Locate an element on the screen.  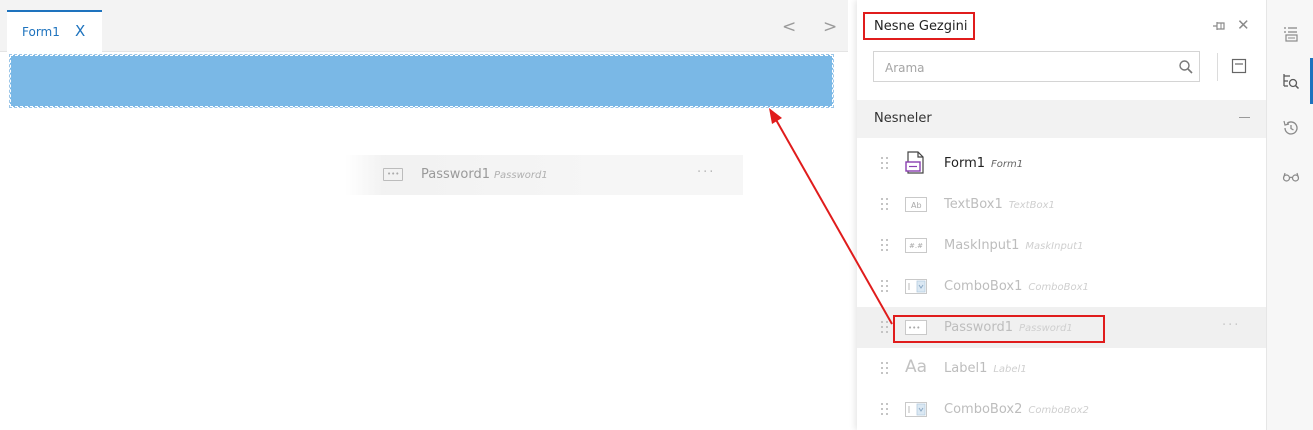
collapse-all-icon is located at coordinates (1239, 66).